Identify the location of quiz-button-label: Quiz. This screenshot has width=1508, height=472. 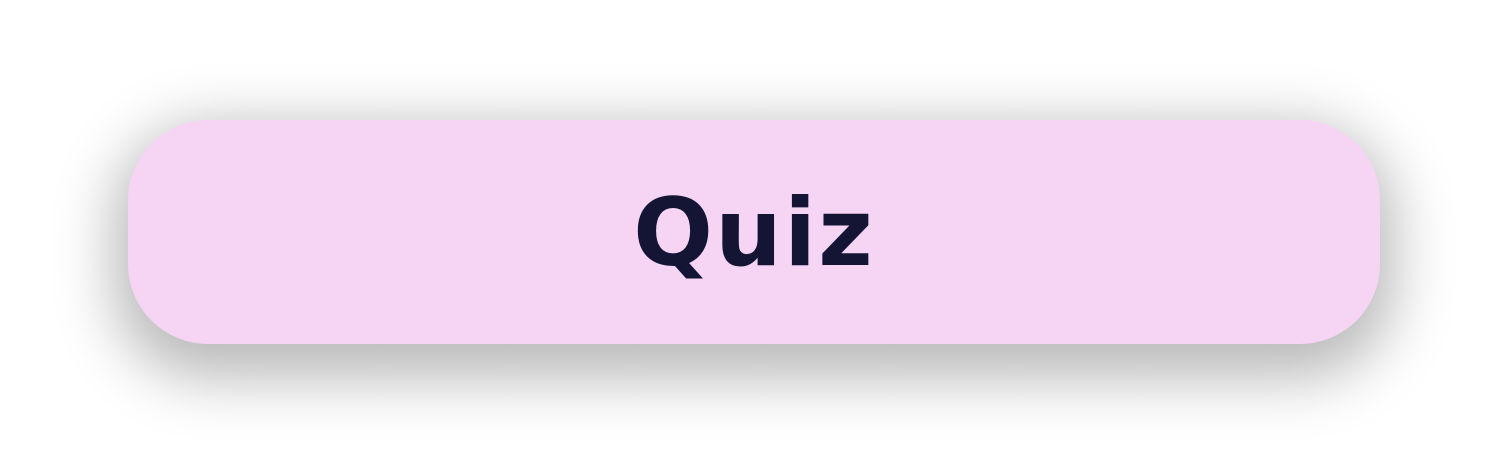
(754, 233).